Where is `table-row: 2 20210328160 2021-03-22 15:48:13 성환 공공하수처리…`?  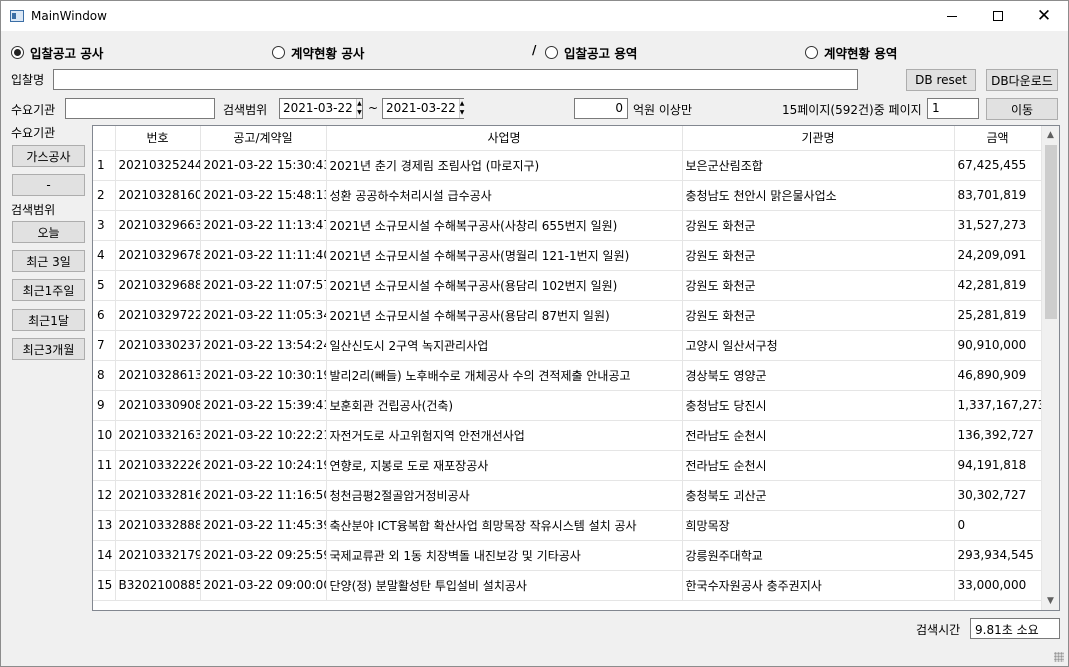 table-row: 2 20210328160 2021-03-22 15:48:13 성환 공공하수처리… is located at coordinates (567, 195).